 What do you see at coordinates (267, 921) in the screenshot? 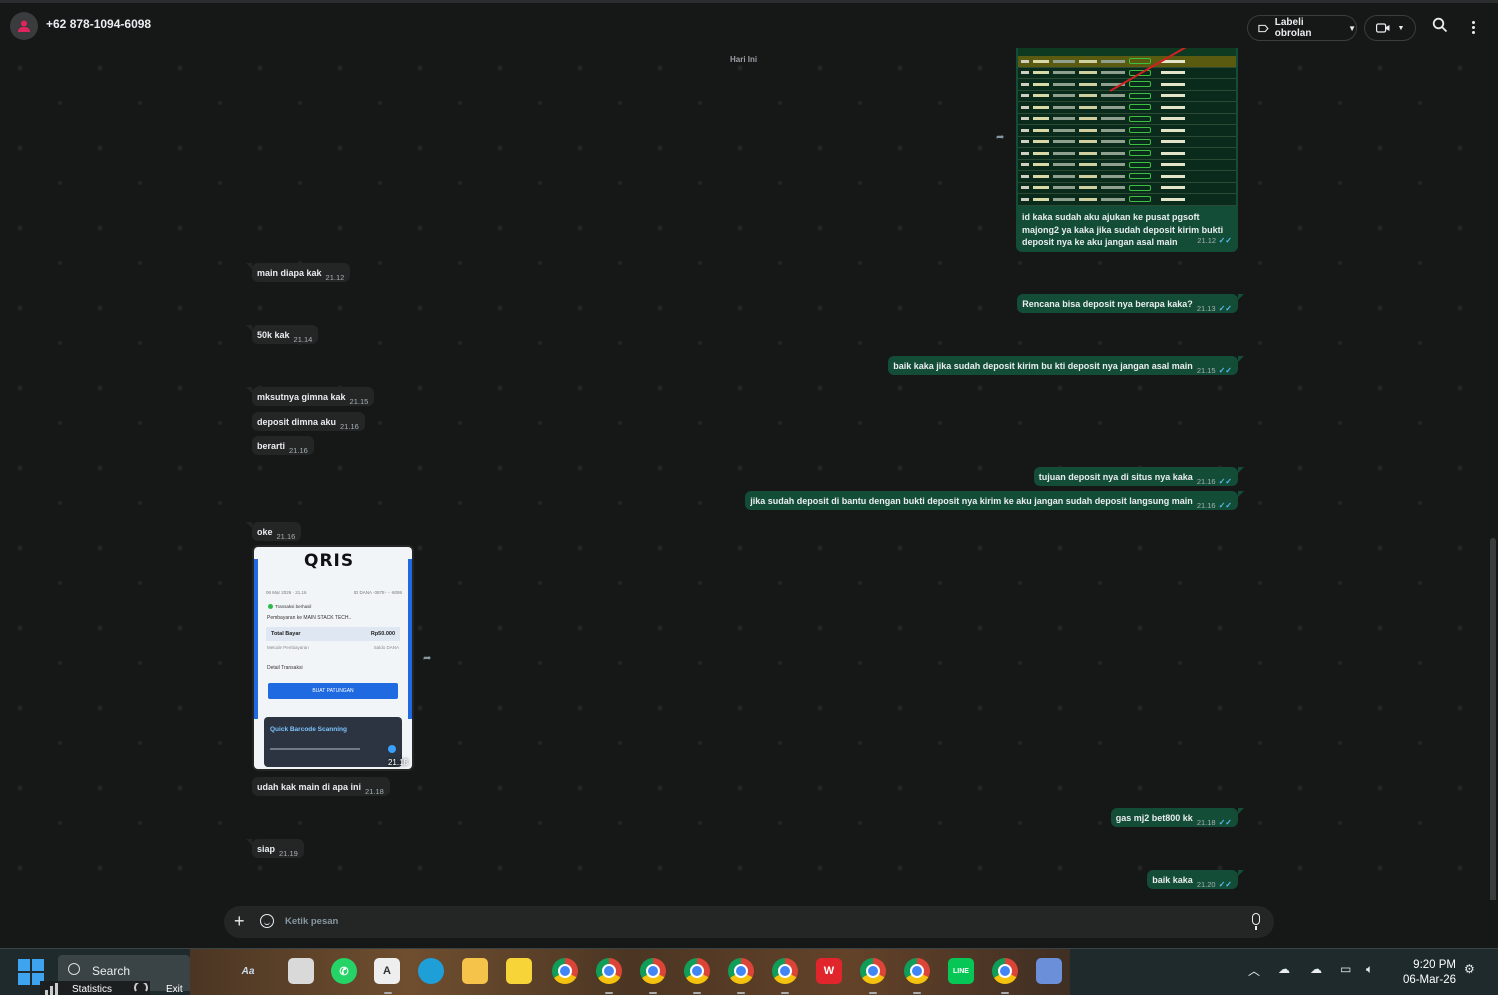
I see `sticker-icon` at bounding box center [267, 921].